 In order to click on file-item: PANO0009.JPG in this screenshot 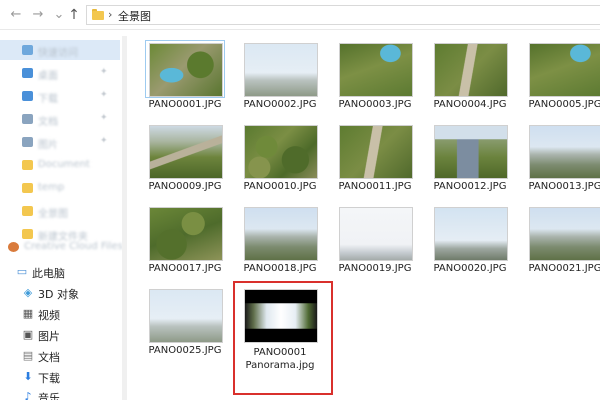, I will do `click(180, 157)`.